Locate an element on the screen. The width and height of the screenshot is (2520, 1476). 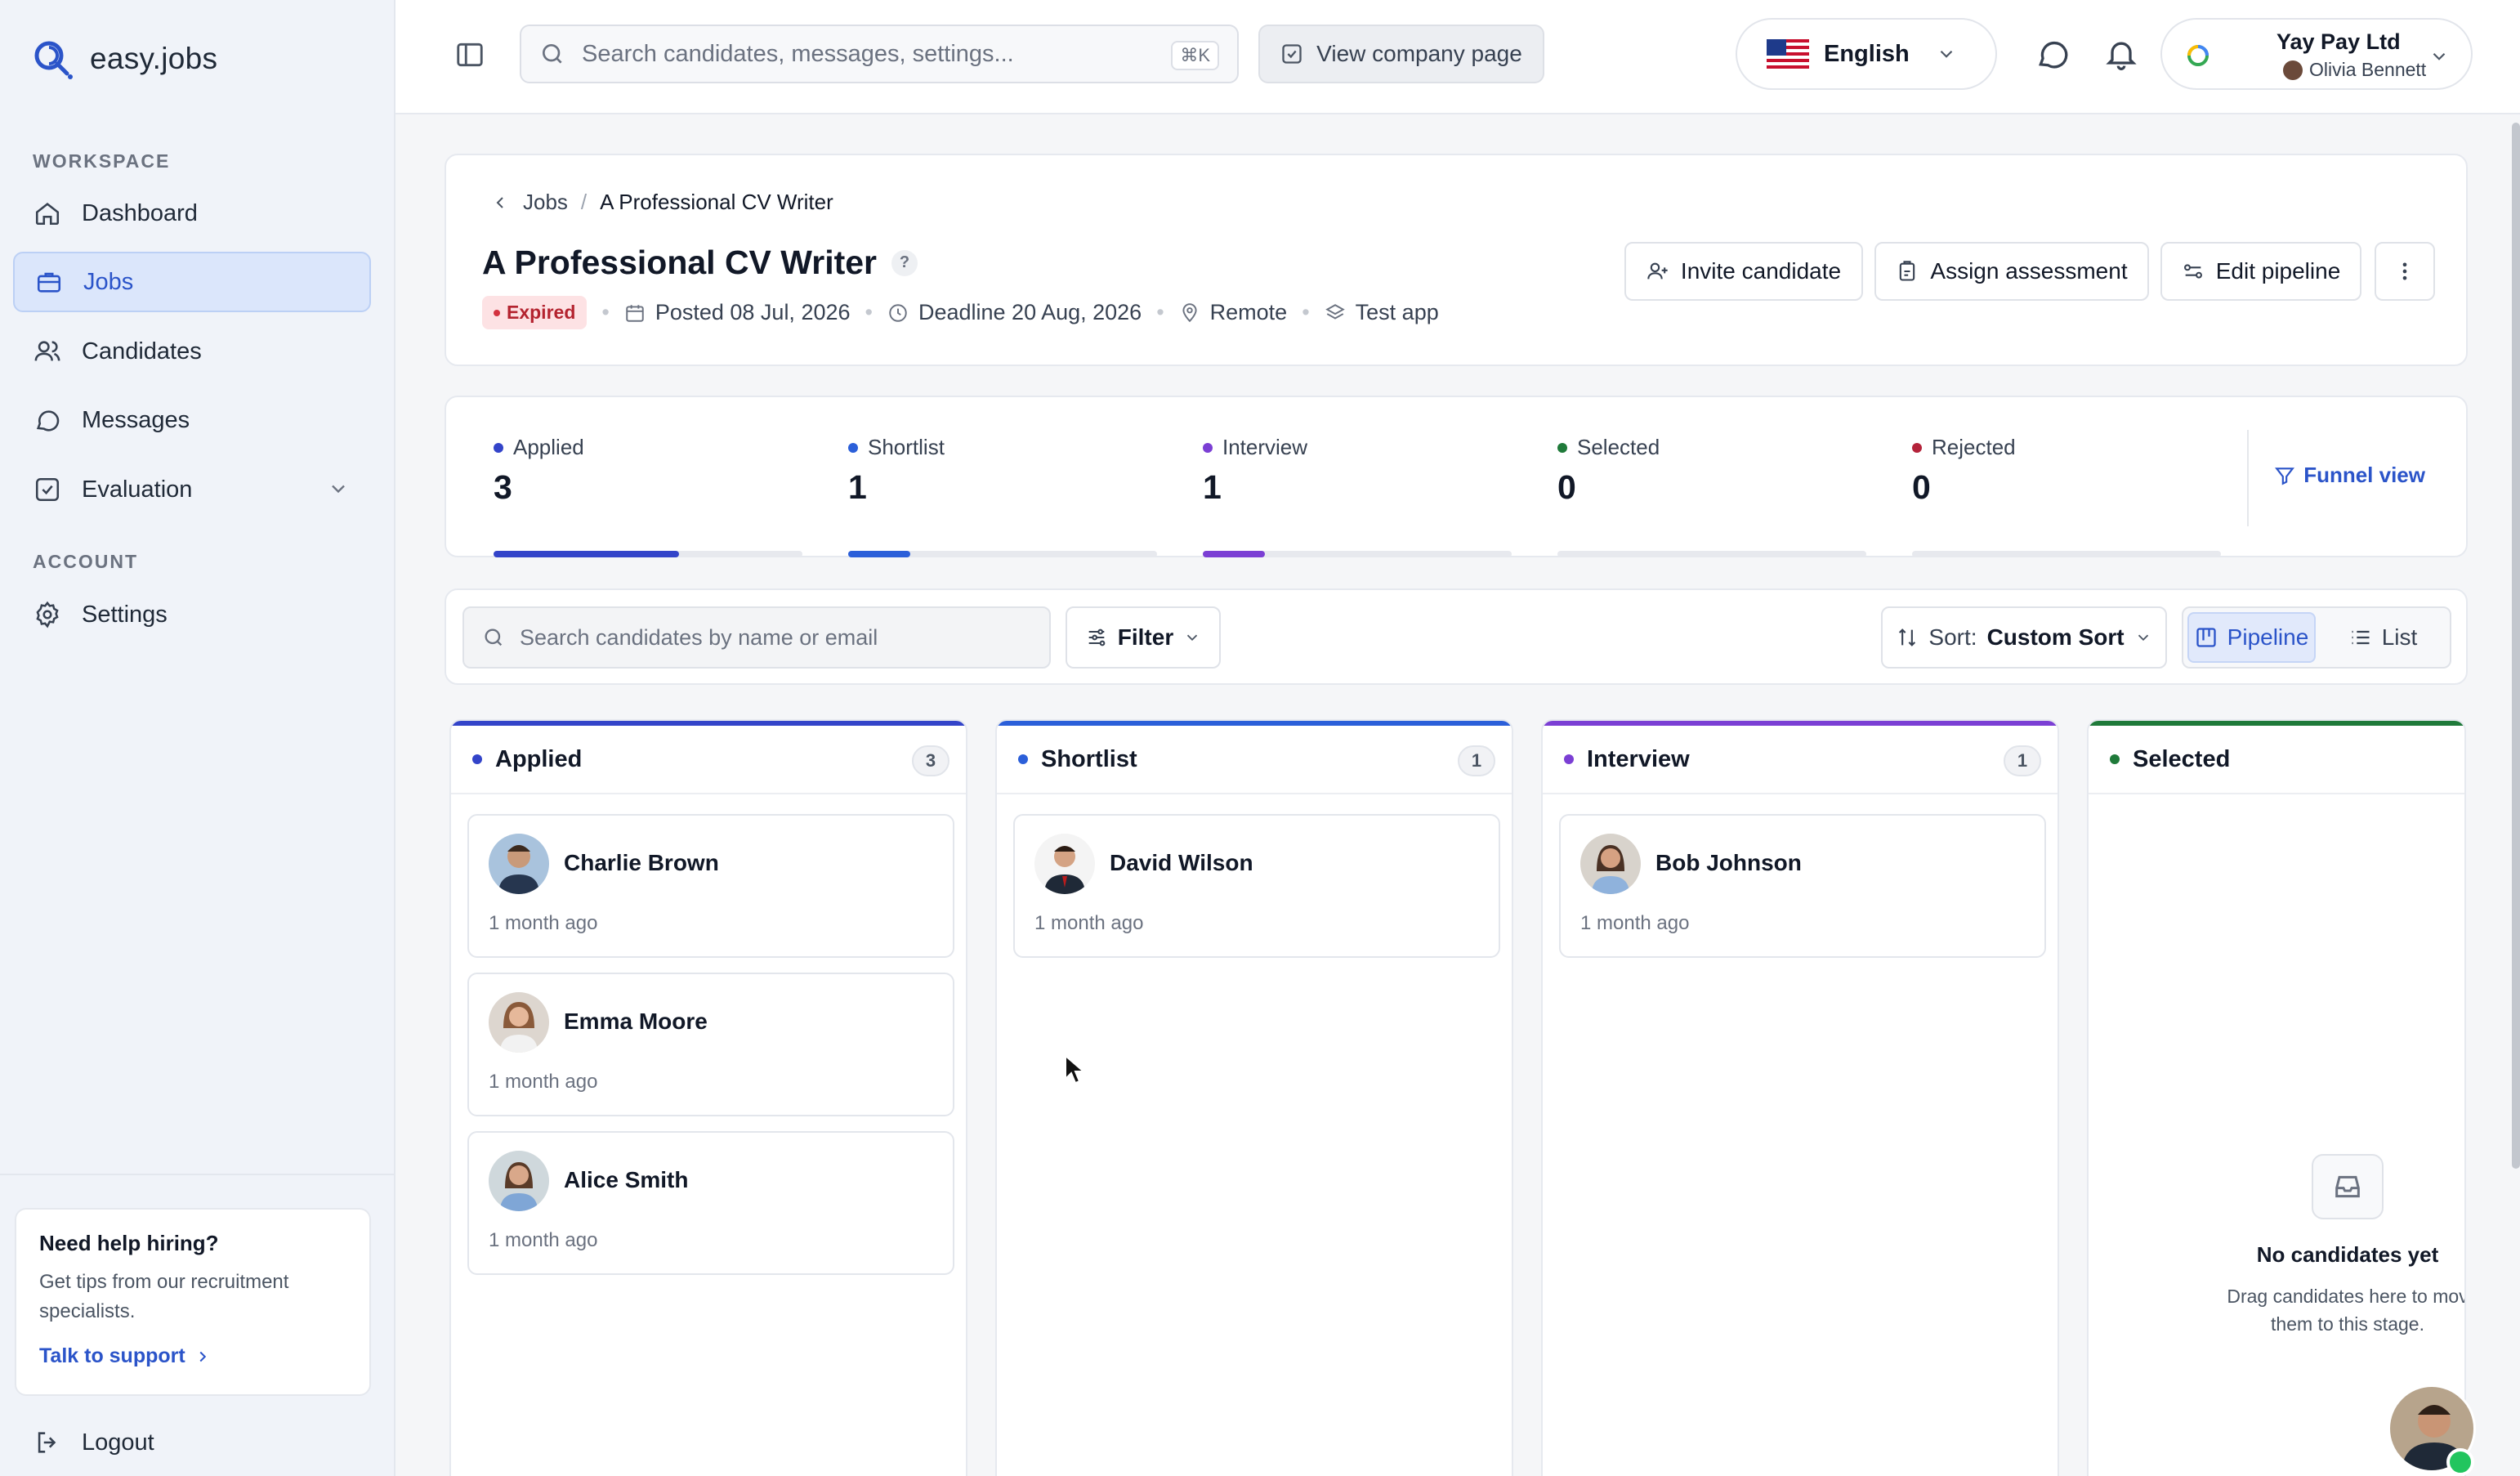
bell-icon is located at coordinates (2121, 54).